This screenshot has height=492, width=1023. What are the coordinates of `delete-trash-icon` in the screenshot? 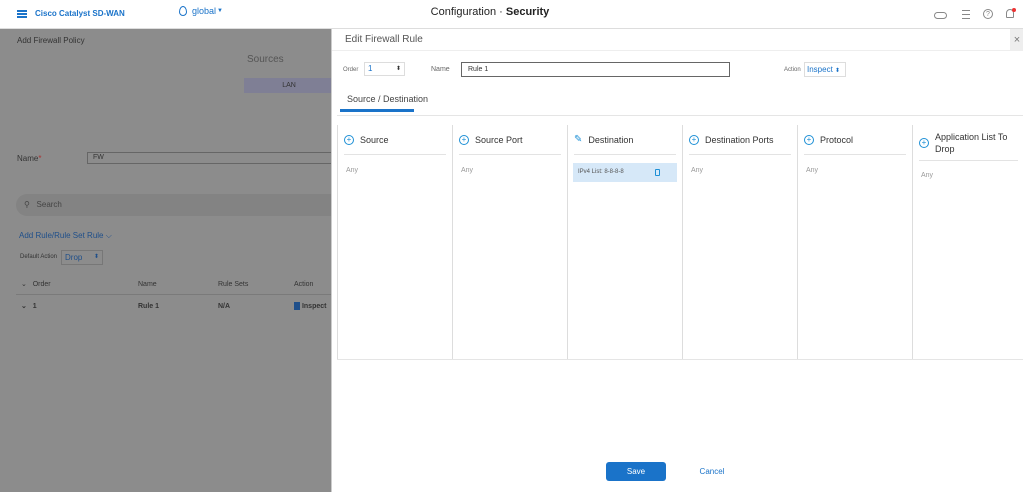 It's located at (657, 172).